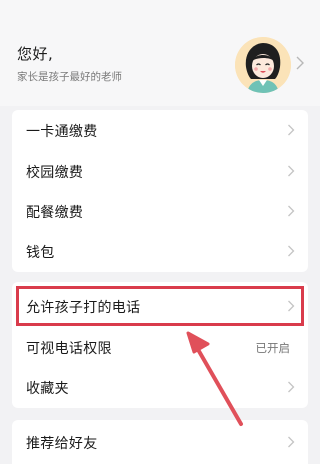  What do you see at coordinates (273, 348) in the screenshot?
I see `status-value: 已开启` at bounding box center [273, 348].